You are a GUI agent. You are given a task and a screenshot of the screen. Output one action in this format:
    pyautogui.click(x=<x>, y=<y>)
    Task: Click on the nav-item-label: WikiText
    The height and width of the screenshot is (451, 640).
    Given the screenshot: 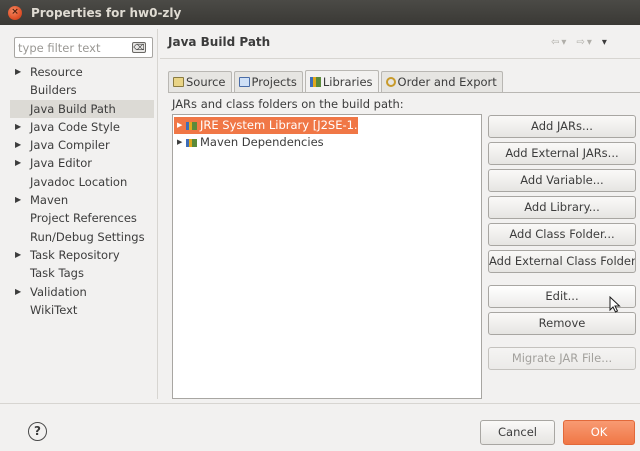 What is the action you would take?
    pyautogui.click(x=54, y=309)
    